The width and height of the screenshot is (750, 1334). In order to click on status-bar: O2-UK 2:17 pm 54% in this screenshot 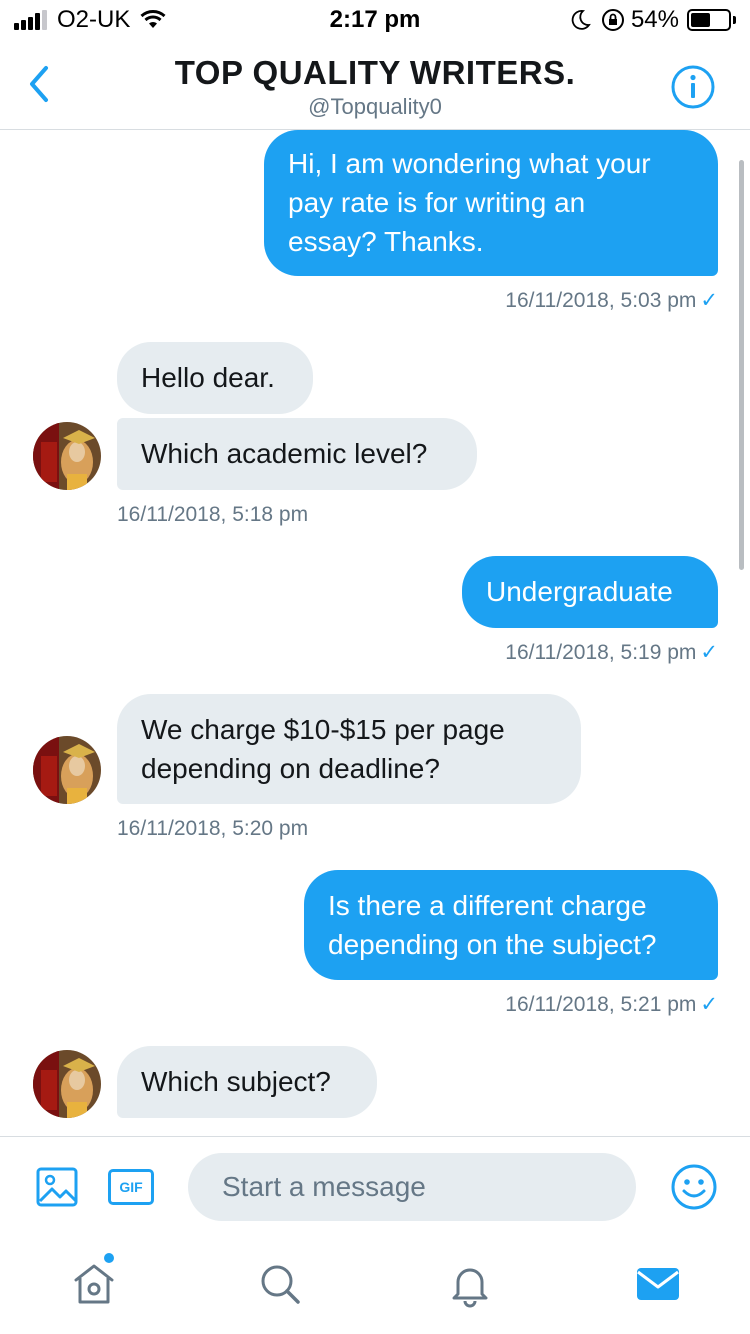, I will do `click(375, 20)`.